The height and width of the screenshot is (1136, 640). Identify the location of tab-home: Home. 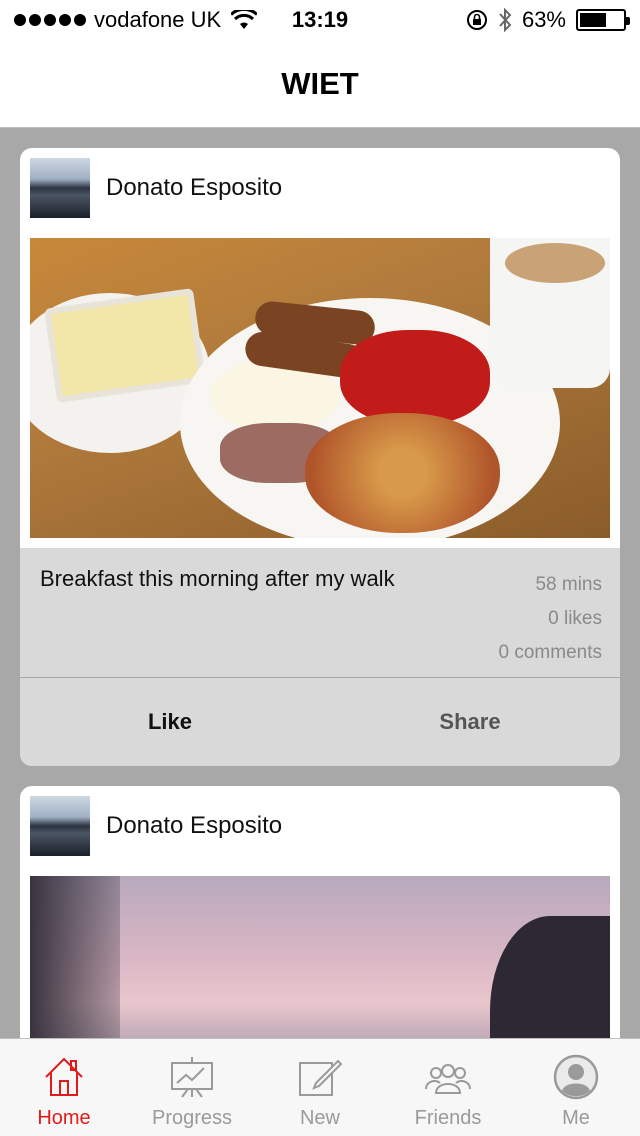
(64, 1087).